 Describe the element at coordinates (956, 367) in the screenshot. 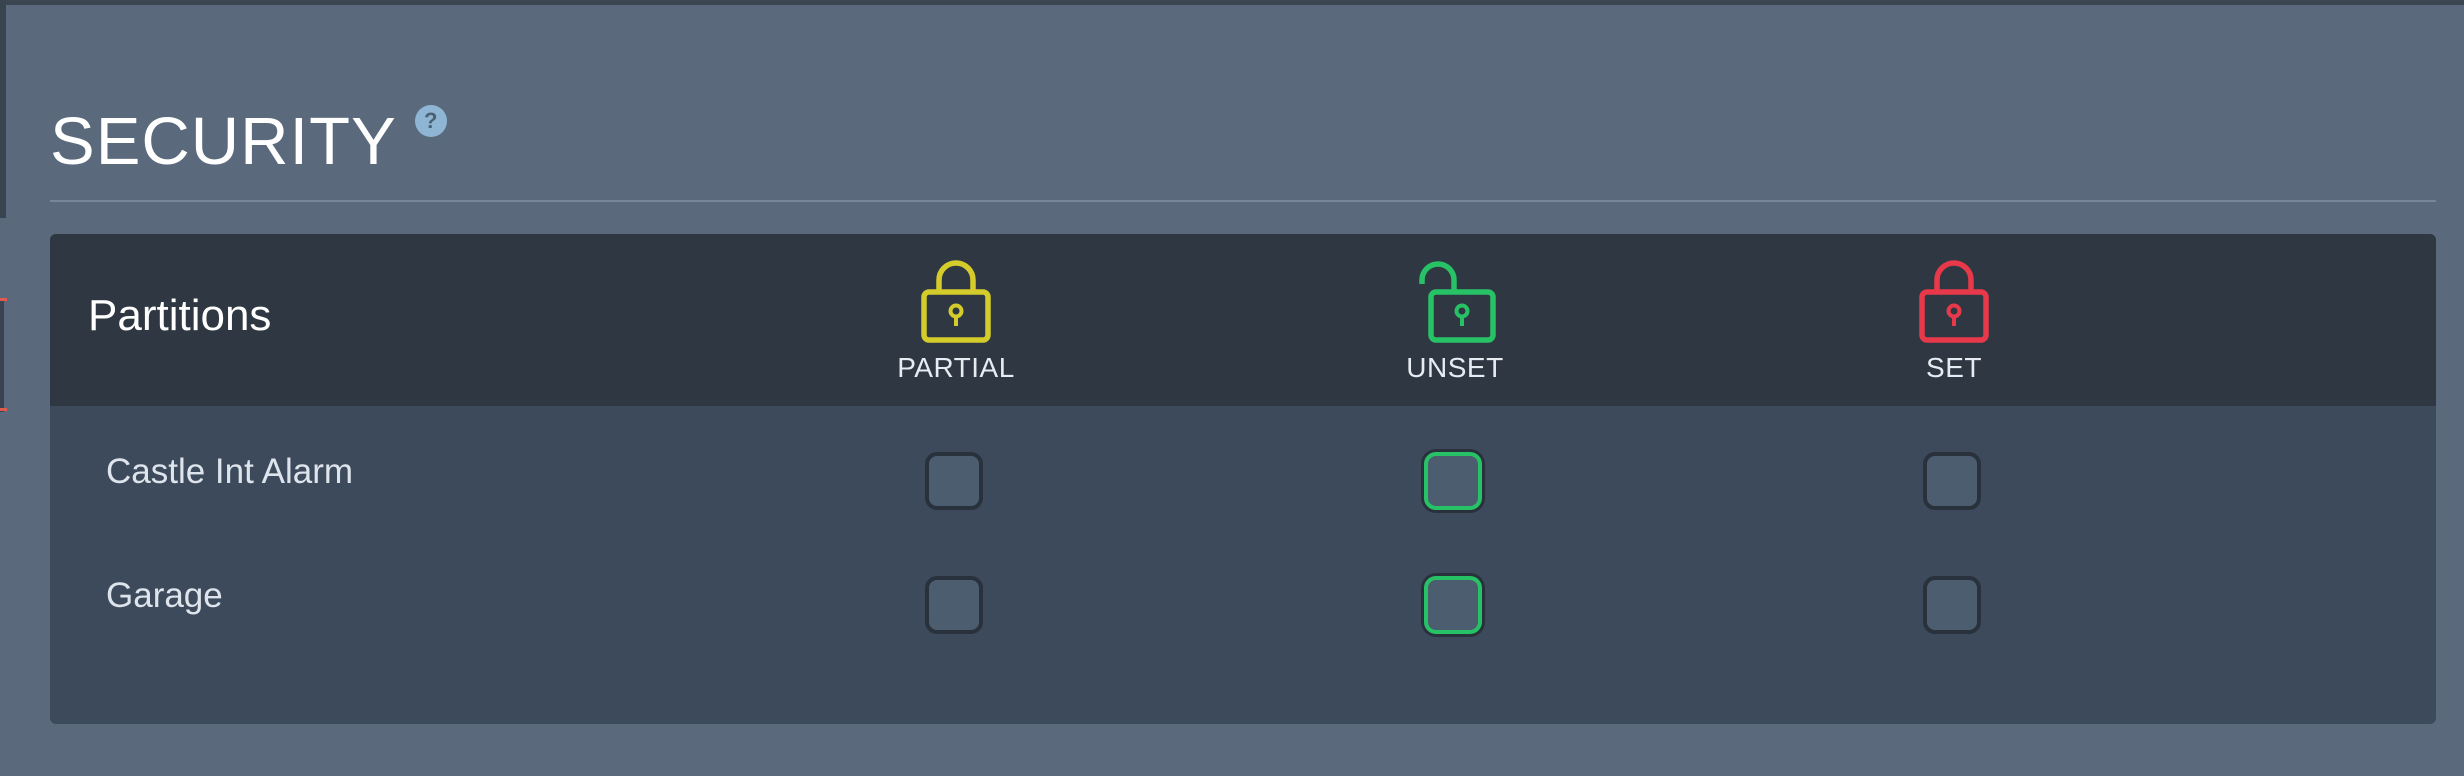

I see `column-label-partial: PARTIAL` at that location.